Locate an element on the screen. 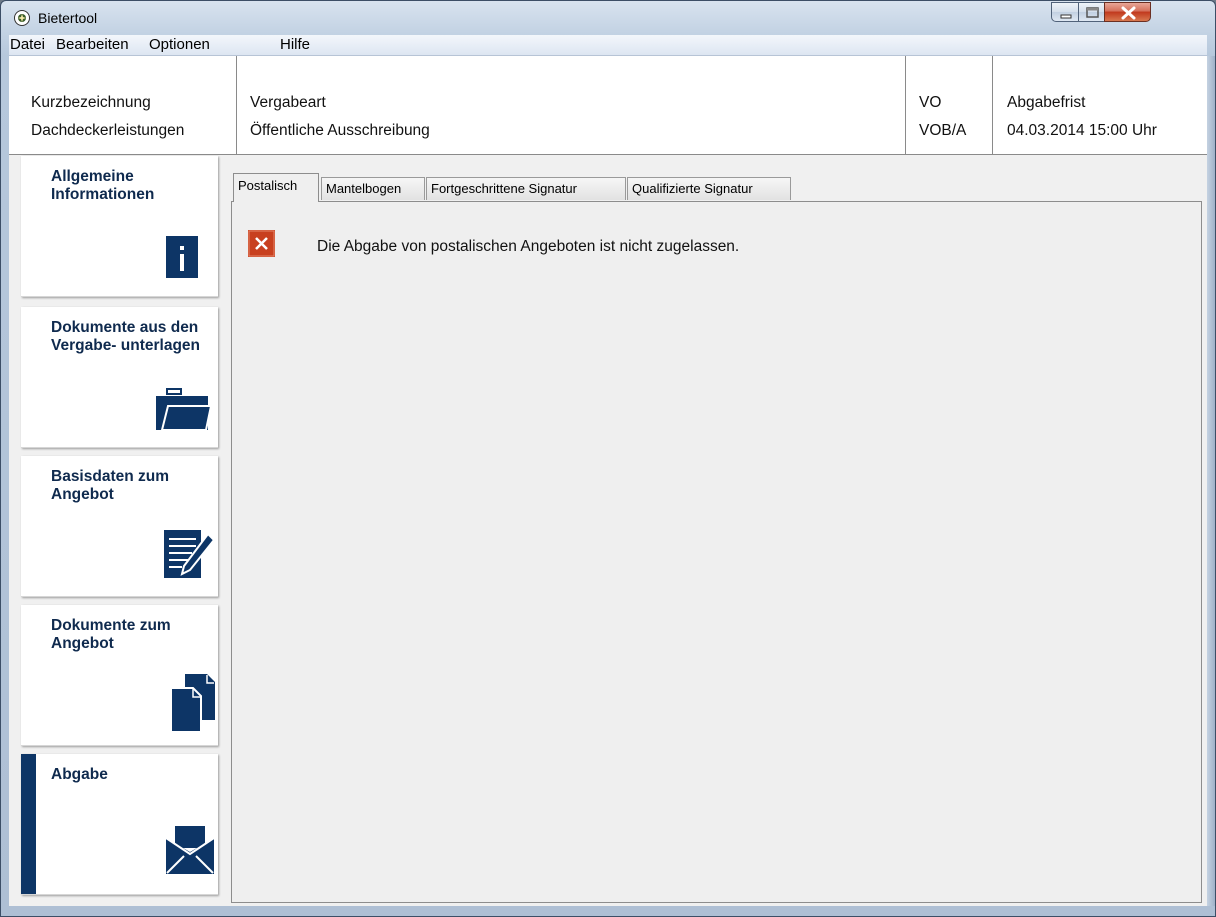 The image size is (1216, 917). tab-fortgeschrittene-signatur: Fortgeschrittene Signatur is located at coordinates (526, 188).